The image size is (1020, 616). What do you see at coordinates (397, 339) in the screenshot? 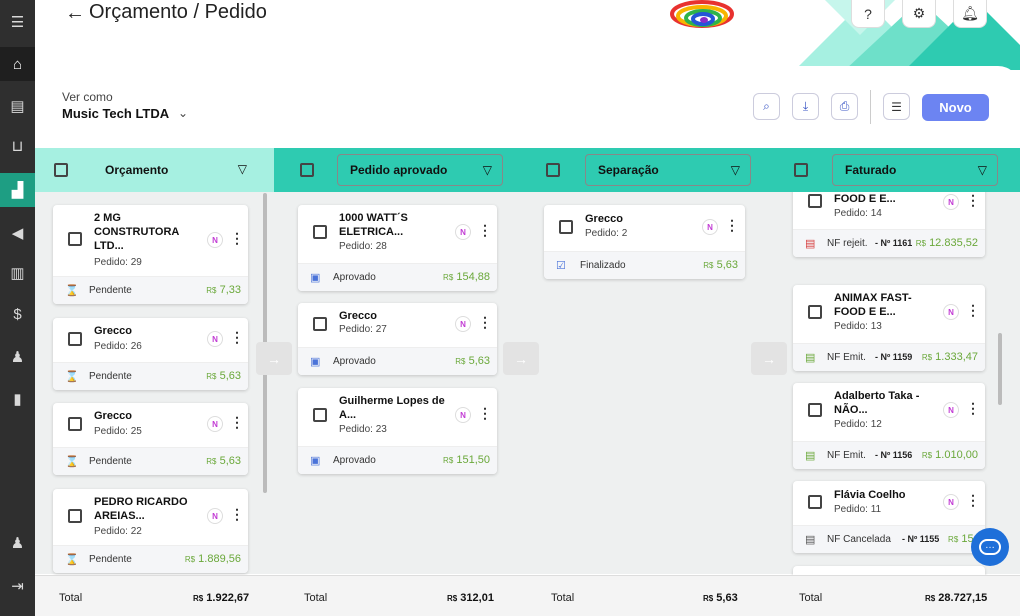
I see `order-card: Grecco Pedido: 27 N ⋮ ▣ Aprovado R$ 5,63` at bounding box center [397, 339].